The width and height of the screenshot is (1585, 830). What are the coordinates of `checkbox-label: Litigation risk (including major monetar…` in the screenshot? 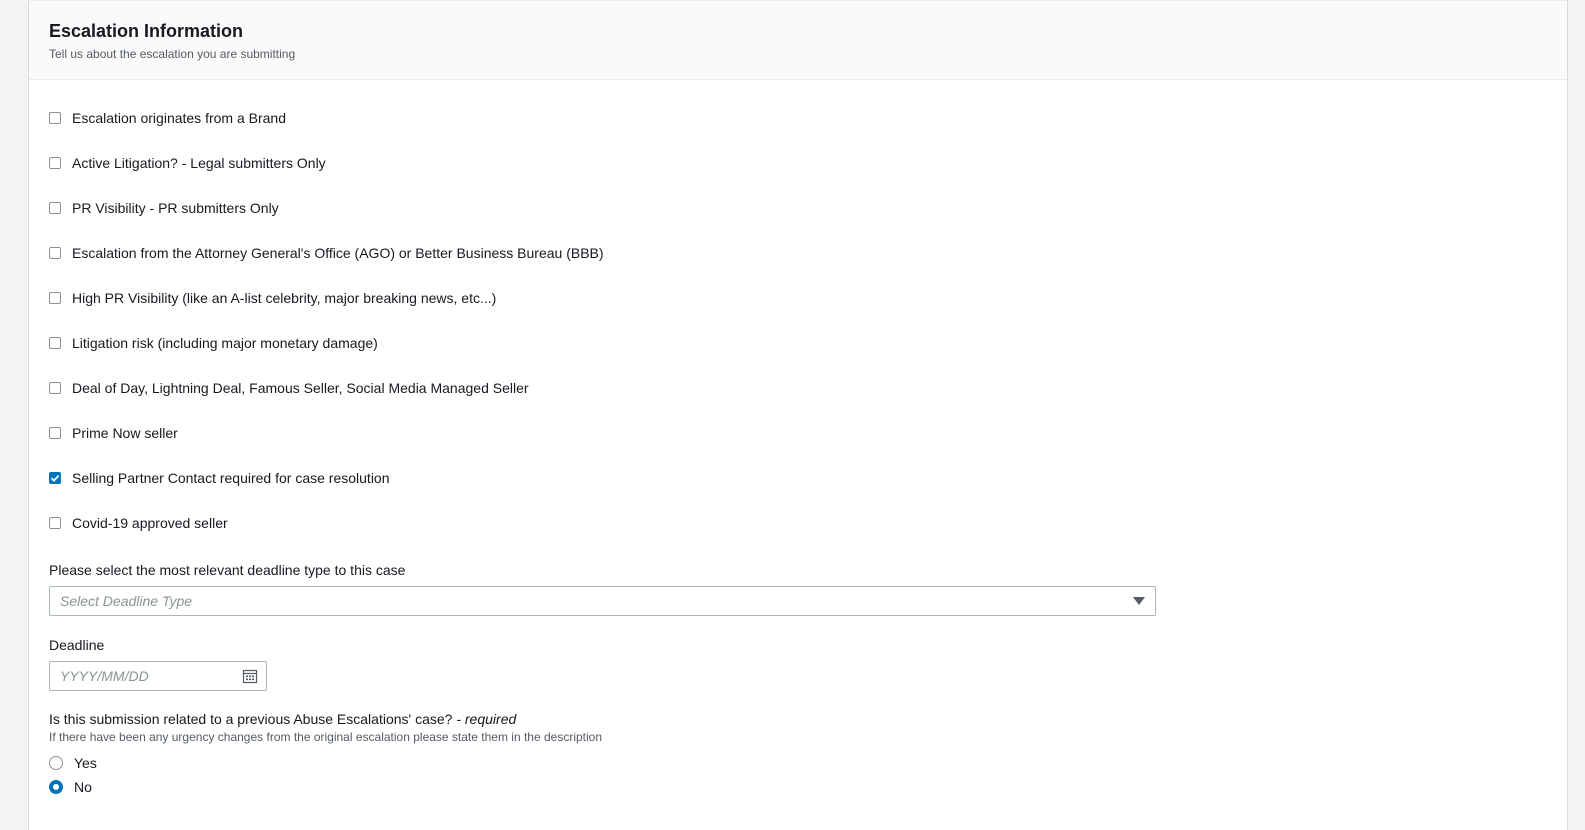 It's located at (225, 342).